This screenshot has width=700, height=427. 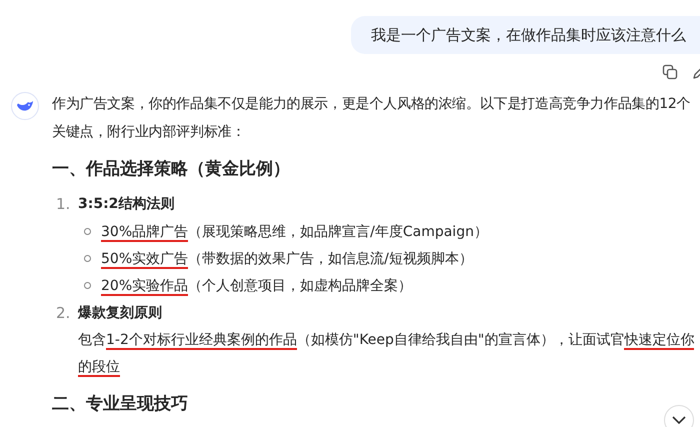 I want to click on item-title: 爆款复刻原则, so click(x=120, y=313).